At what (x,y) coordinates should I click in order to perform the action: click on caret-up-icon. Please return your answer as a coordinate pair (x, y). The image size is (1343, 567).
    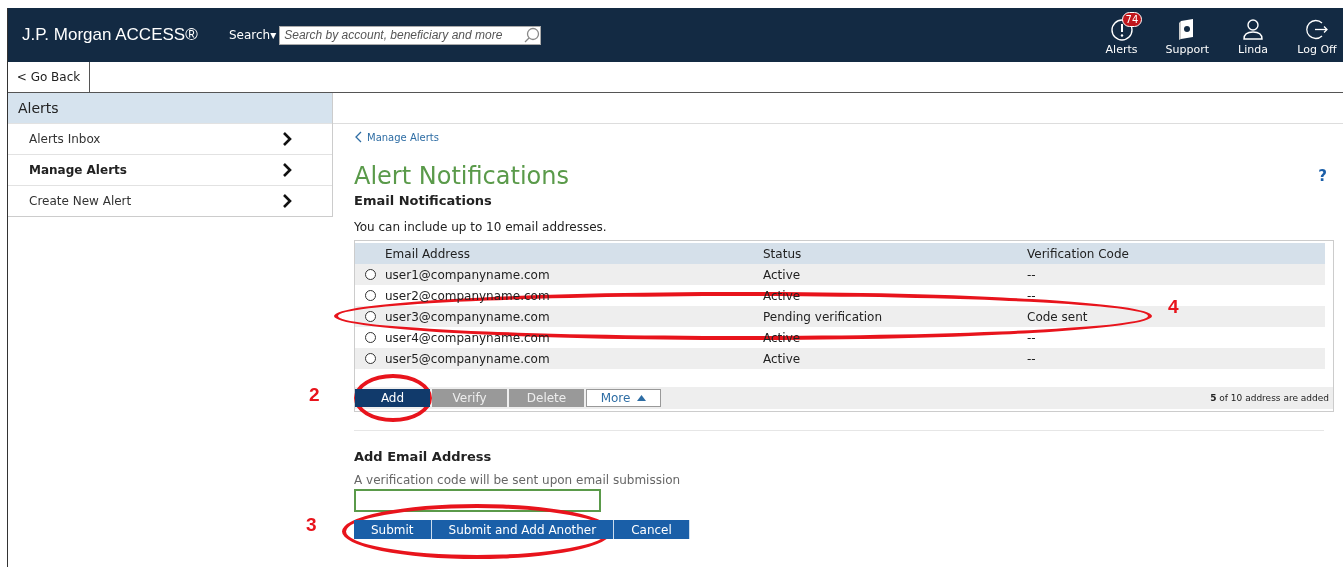
    Looking at the image, I should click on (642, 398).